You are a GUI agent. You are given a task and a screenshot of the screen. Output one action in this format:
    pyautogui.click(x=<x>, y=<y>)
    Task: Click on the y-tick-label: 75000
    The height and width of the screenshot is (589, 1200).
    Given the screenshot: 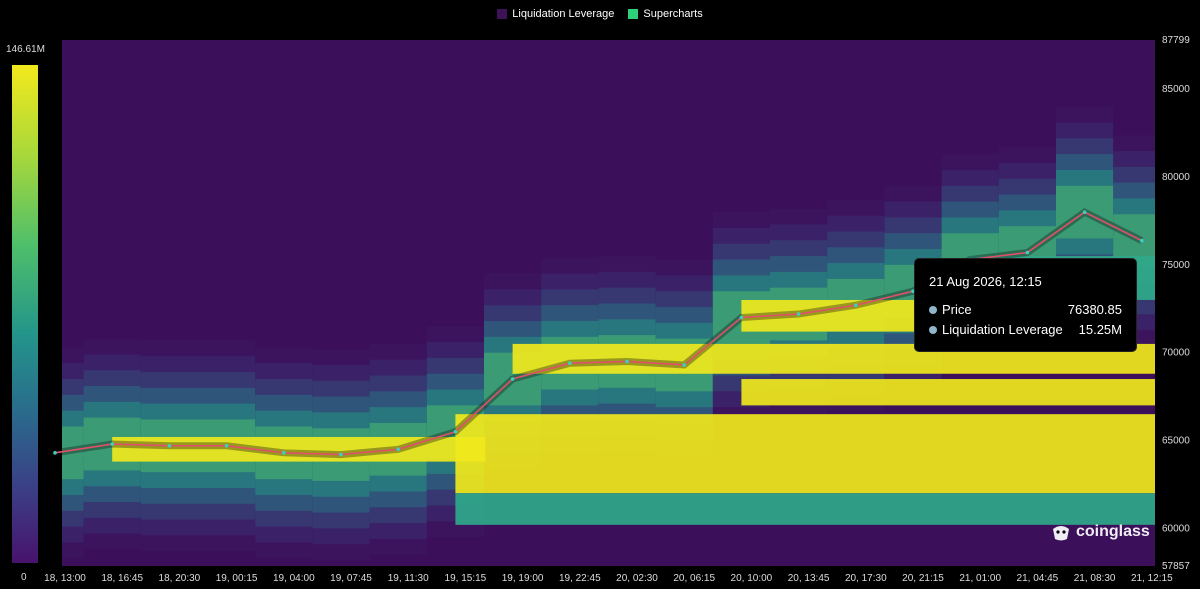 What is the action you would take?
    pyautogui.click(x=1176, y=265)
    